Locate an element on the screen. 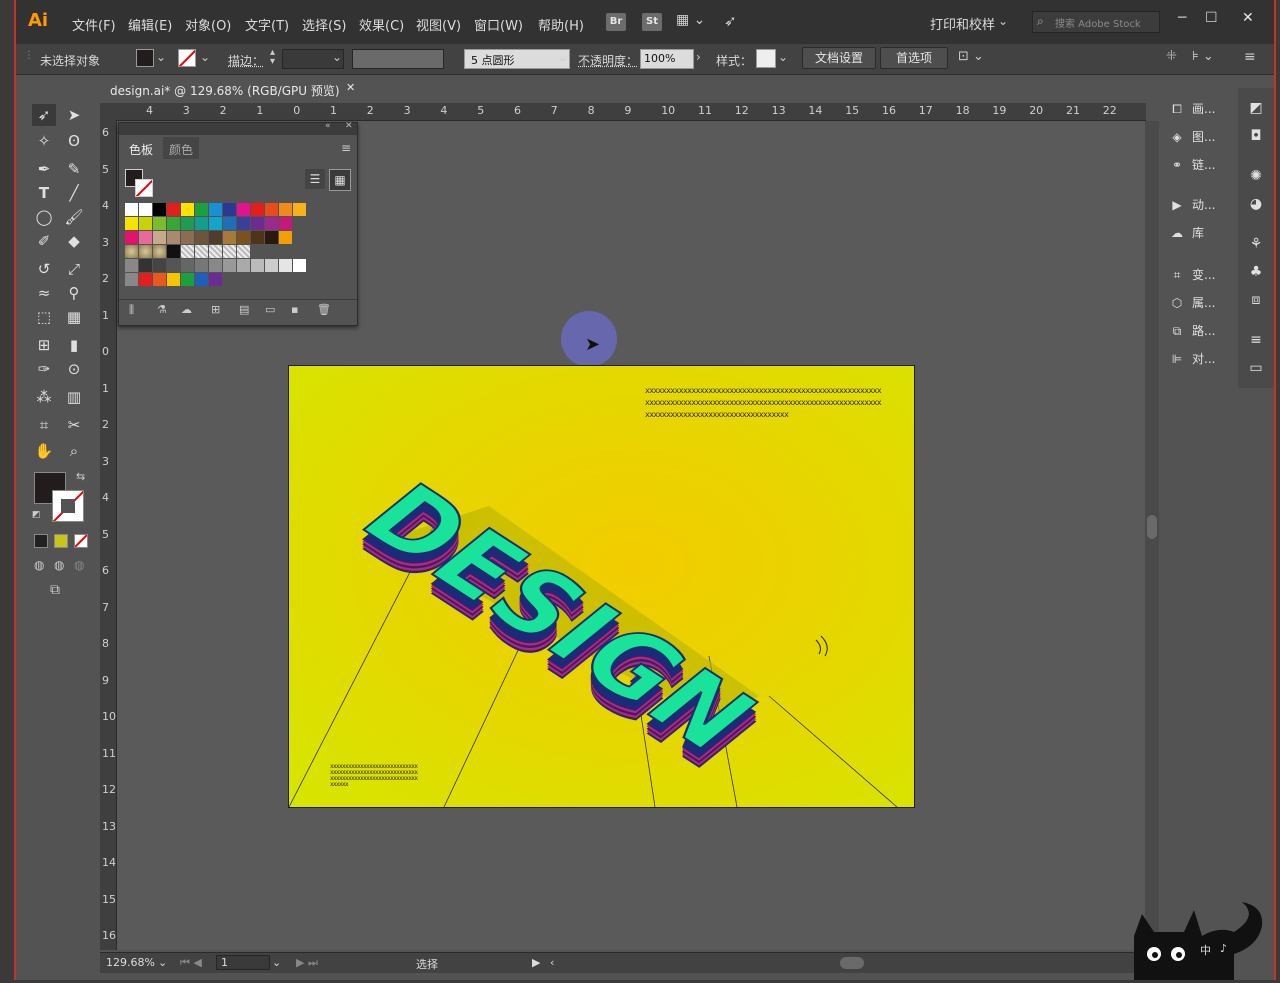  slice-tool-icon: ✂ is located at coordinates (74, 425).